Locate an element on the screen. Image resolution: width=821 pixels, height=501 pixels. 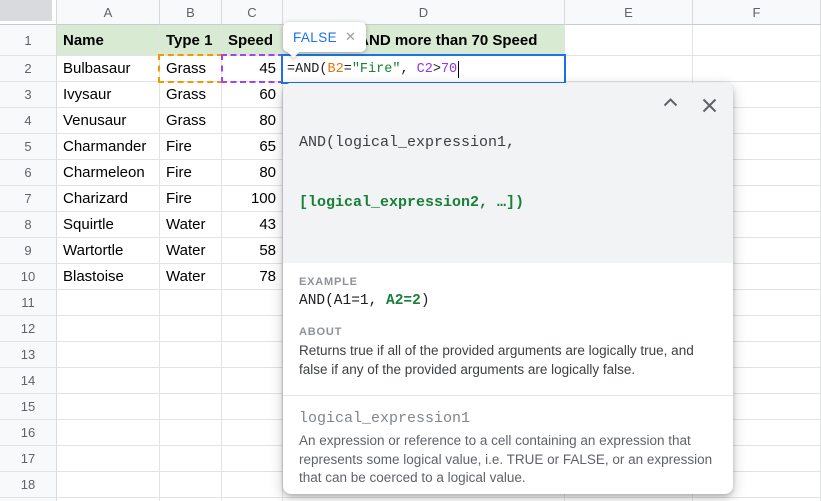
row-header-5: 5 is located at coordinates (28, 147).